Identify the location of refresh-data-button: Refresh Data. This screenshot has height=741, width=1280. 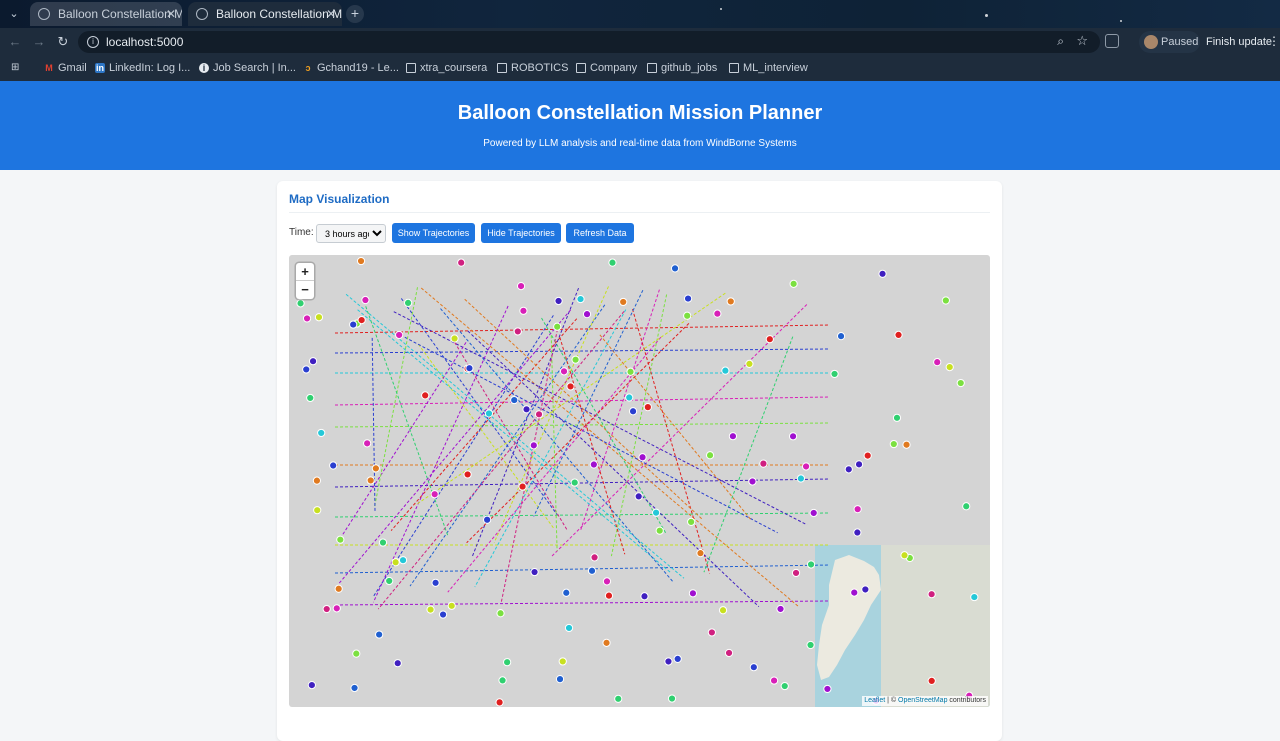
(600, 233).